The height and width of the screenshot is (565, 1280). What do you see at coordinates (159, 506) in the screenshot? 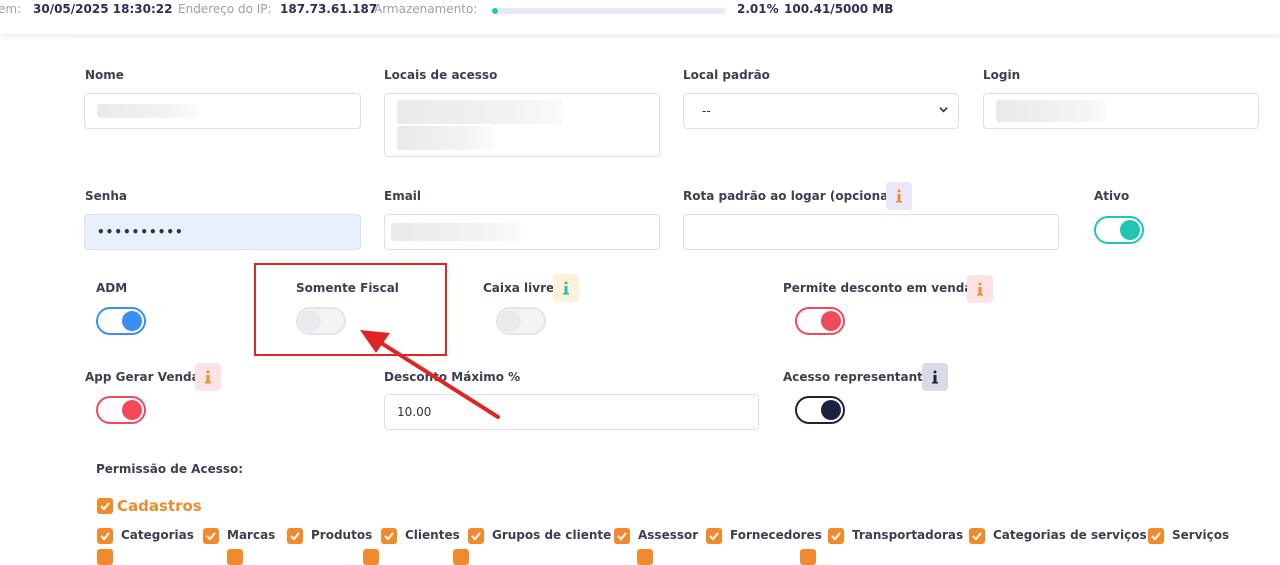
I see `cadastros-section-title: Cadastros` at bounding box center [159, 506].